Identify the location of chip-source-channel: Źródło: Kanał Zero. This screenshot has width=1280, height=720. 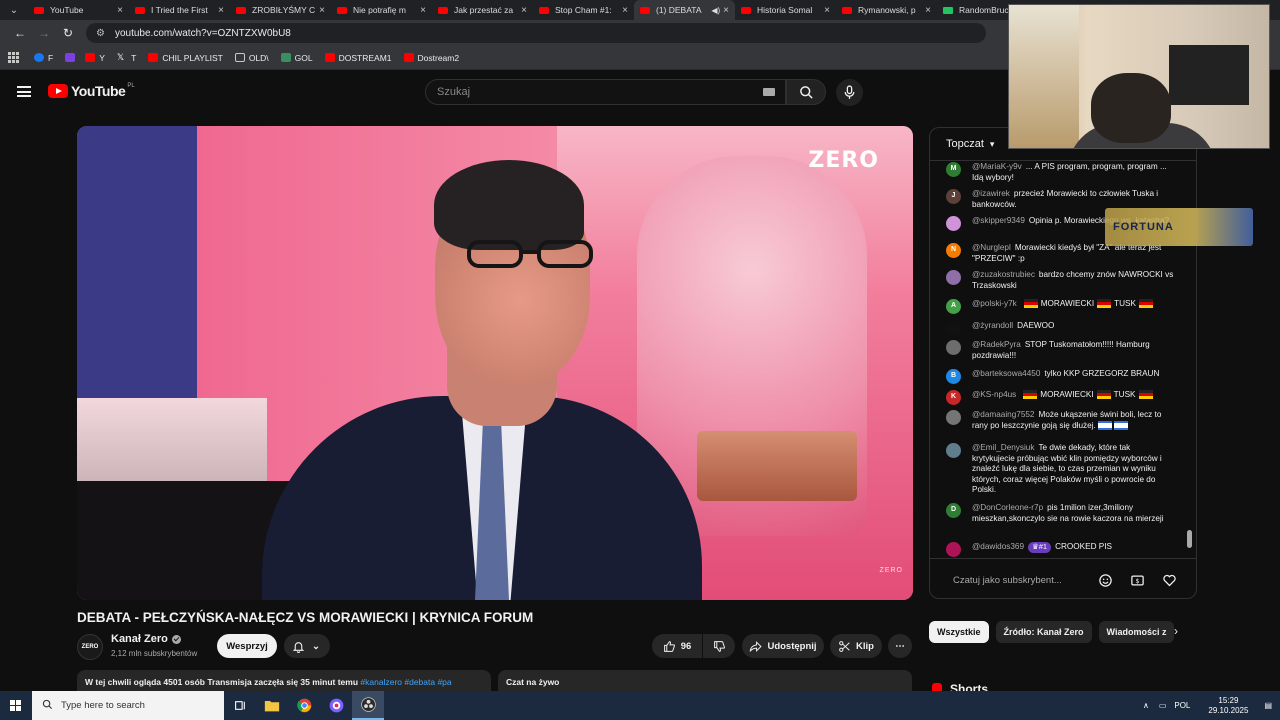
(1043, 632).